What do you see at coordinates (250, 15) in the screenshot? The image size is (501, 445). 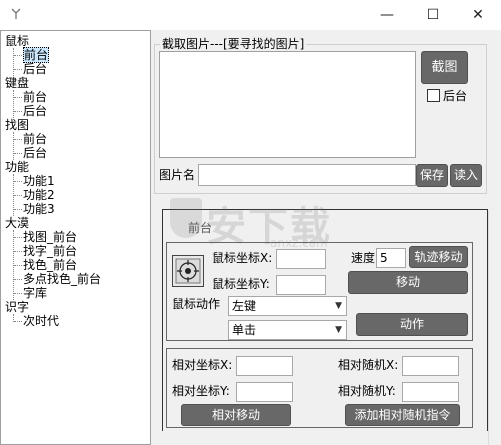 I see `title-bar: — ☐ ✕` at bounding box center [250, 15].